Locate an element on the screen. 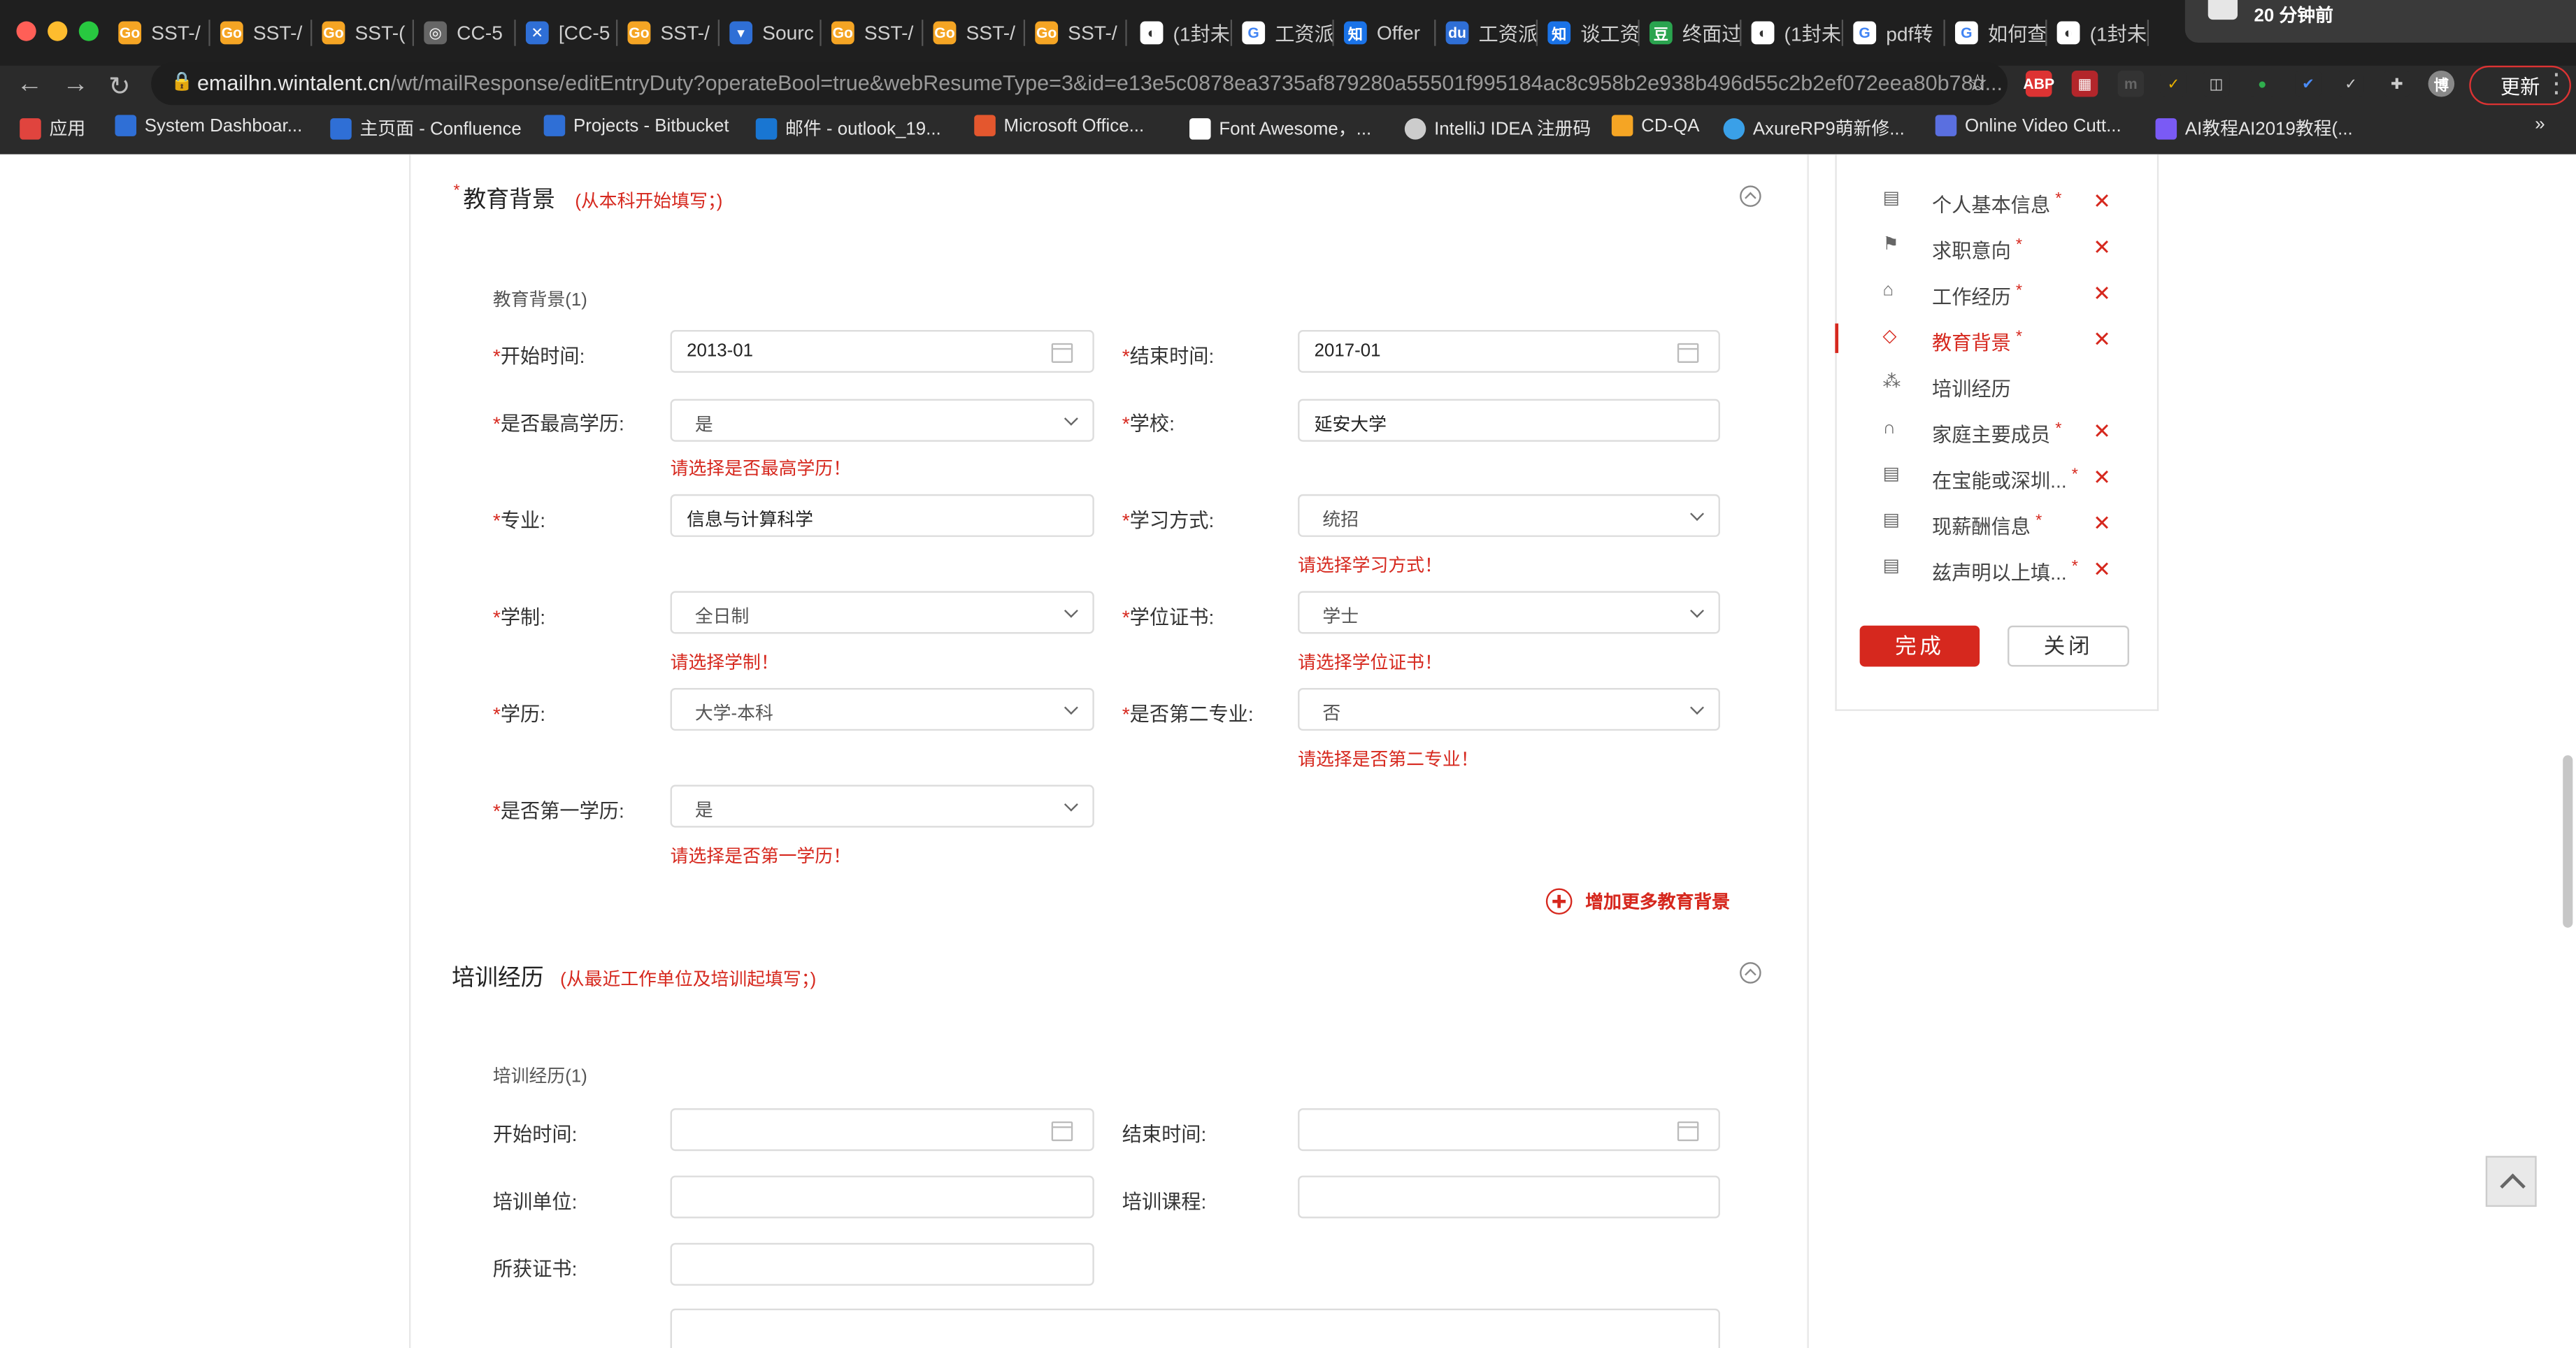  start-time-input: 2013-01 is located at coordinates (882, 351).